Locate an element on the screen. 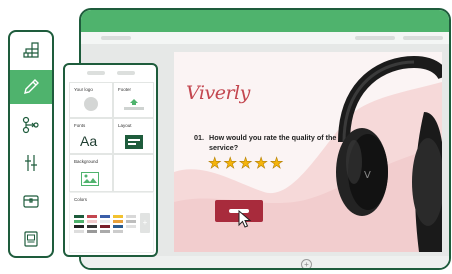  svg-text: V is located at coordinates (367, 175).